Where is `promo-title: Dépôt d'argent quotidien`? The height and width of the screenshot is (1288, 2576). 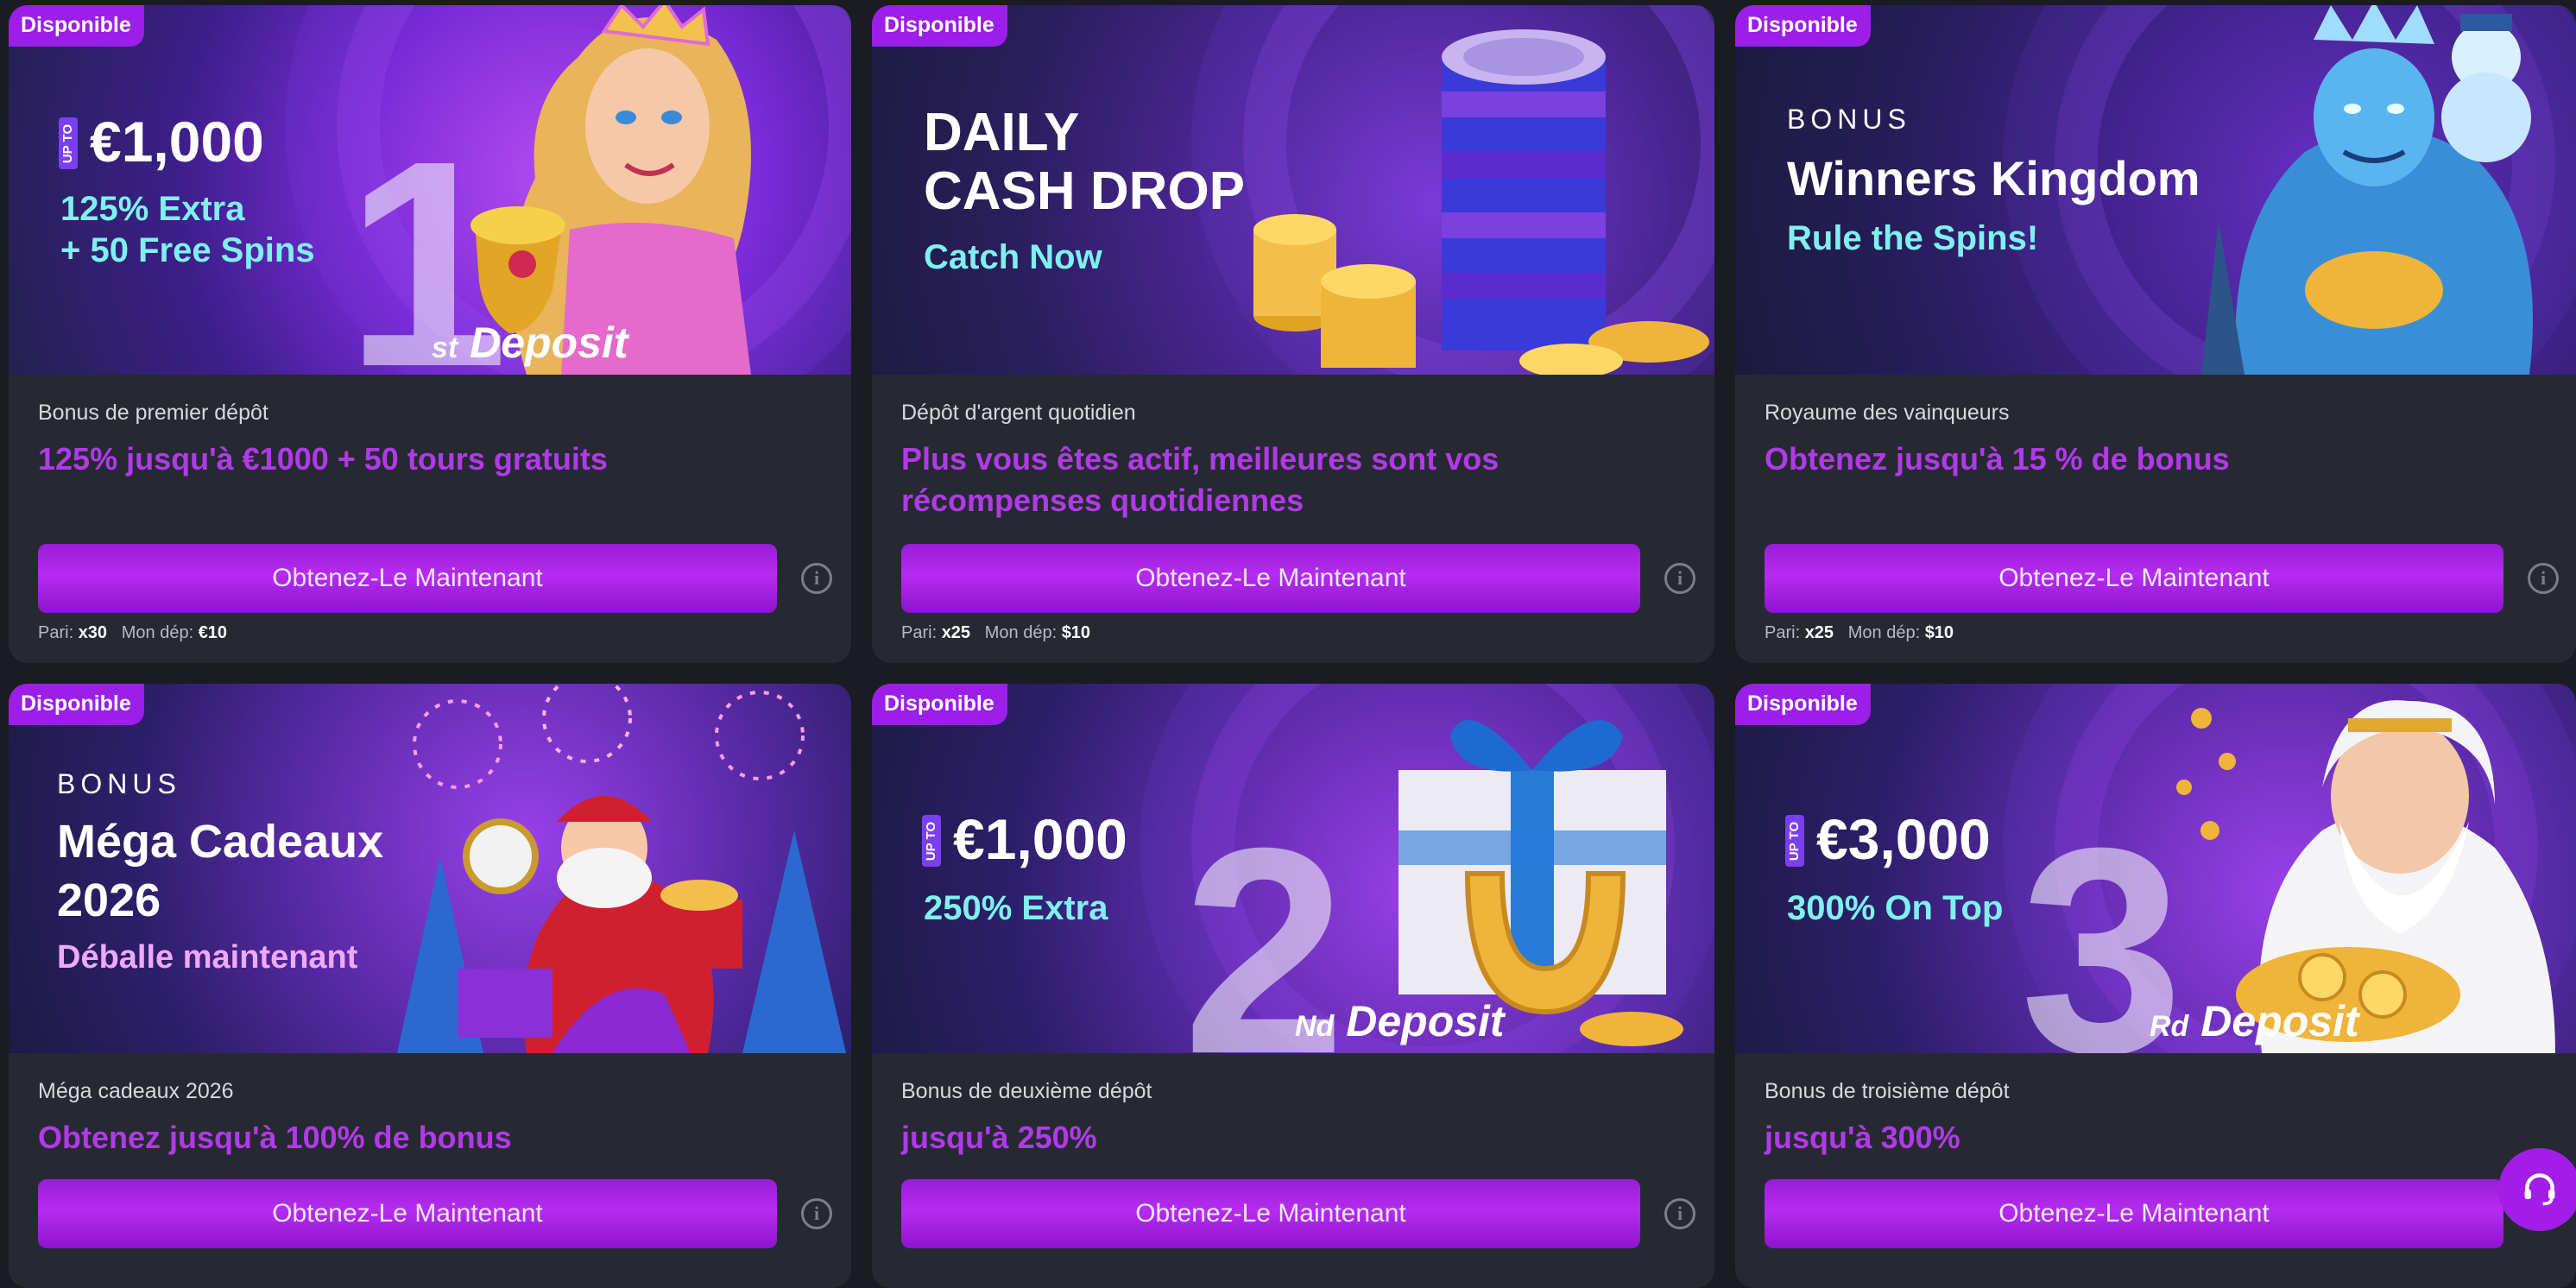 promo-title: Dépôt d'argent quotidien is located at coordinates (1018, 413).